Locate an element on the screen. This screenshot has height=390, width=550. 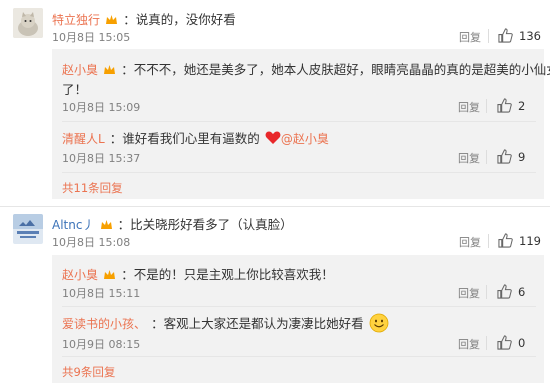
like-button: 136 is located at coordinates (520, 36).